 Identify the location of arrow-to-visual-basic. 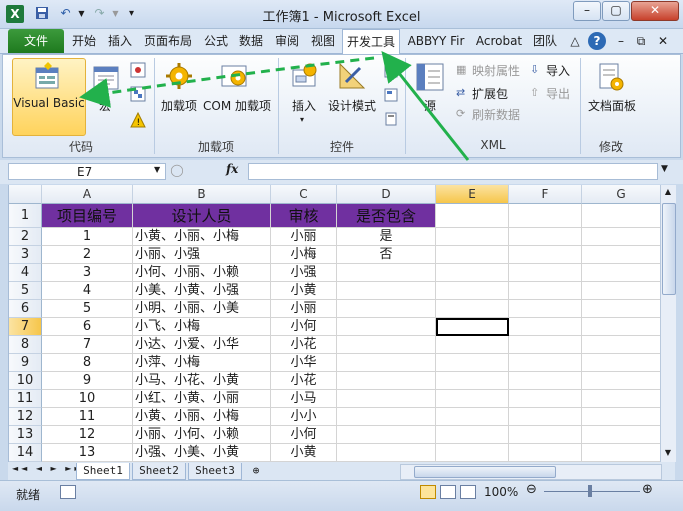
(227, 82).